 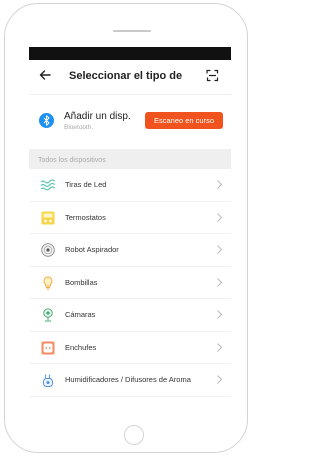 I want to click on device-label: Enchufes, so click(x=81, y=347).